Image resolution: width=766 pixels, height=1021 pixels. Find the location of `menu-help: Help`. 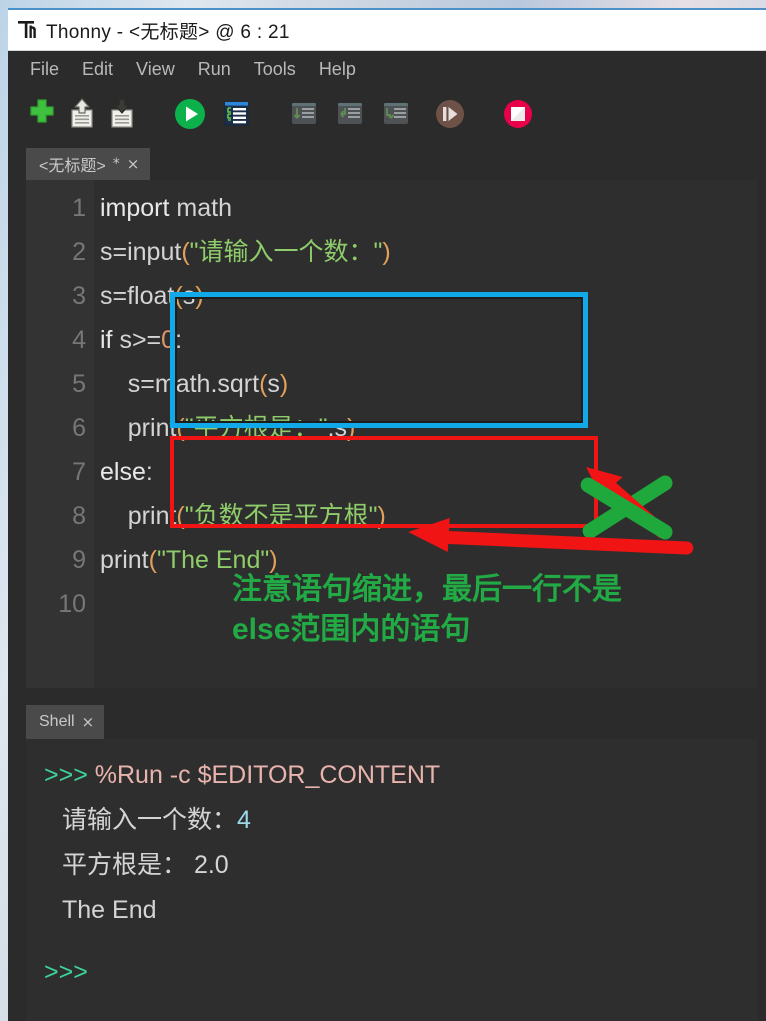

menu-help: Help is located at coordinates (337, 69).